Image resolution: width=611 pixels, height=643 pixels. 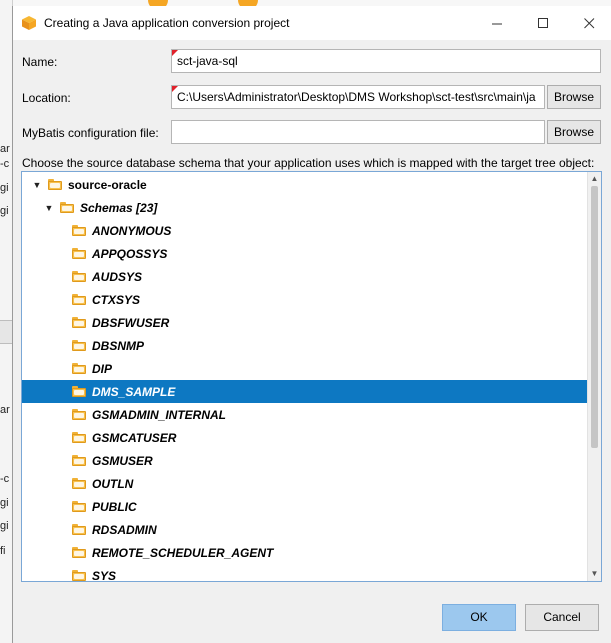 What do you see at coordinates (132, 230) in the screenshot?
I see `schema-item-label: ANONYMOUS` at bounding box center [132, 230].